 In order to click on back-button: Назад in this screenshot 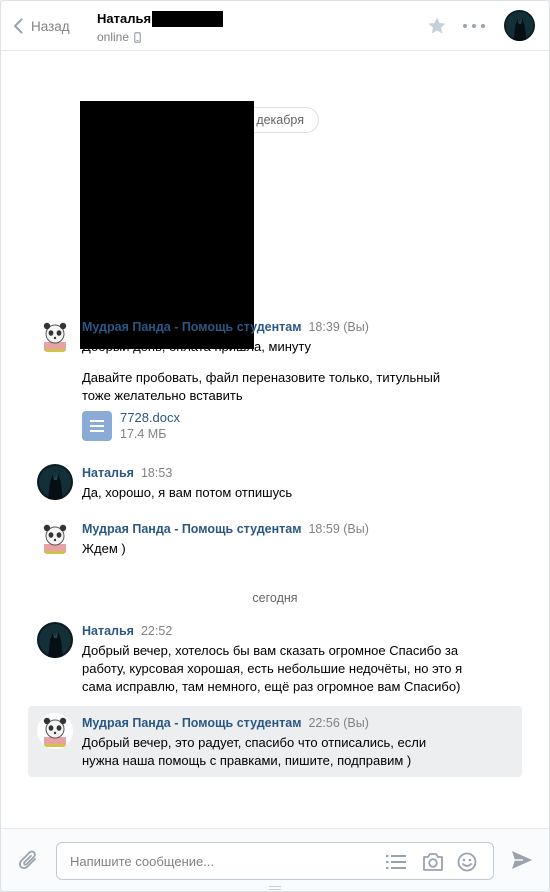, I will do `click(41, 26)`.